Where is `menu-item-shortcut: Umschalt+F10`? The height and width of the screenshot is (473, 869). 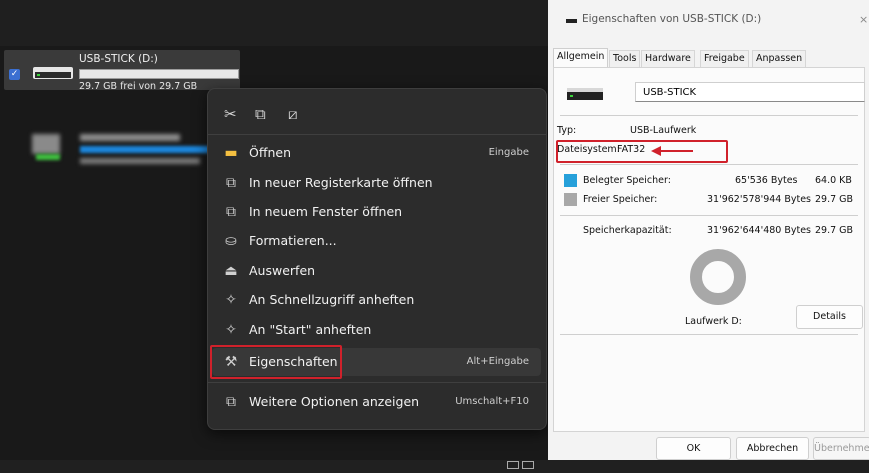
menu-item-shortcut: Umschalt+F10 is located at coordinates (492, 401).